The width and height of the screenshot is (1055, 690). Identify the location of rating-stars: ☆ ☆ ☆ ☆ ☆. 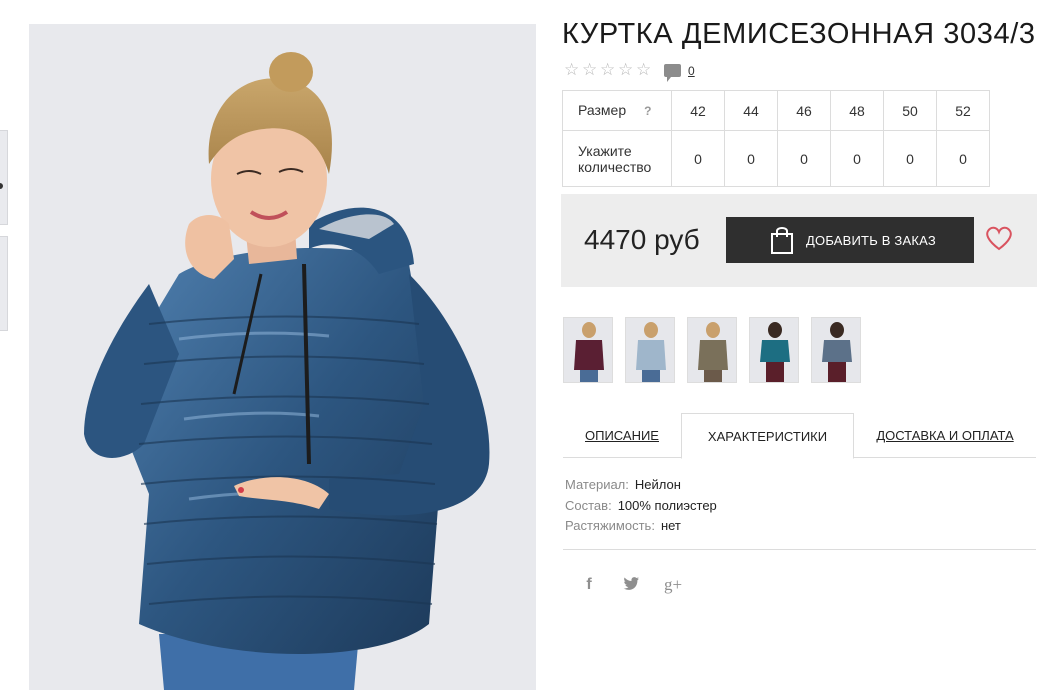
(608, 70).